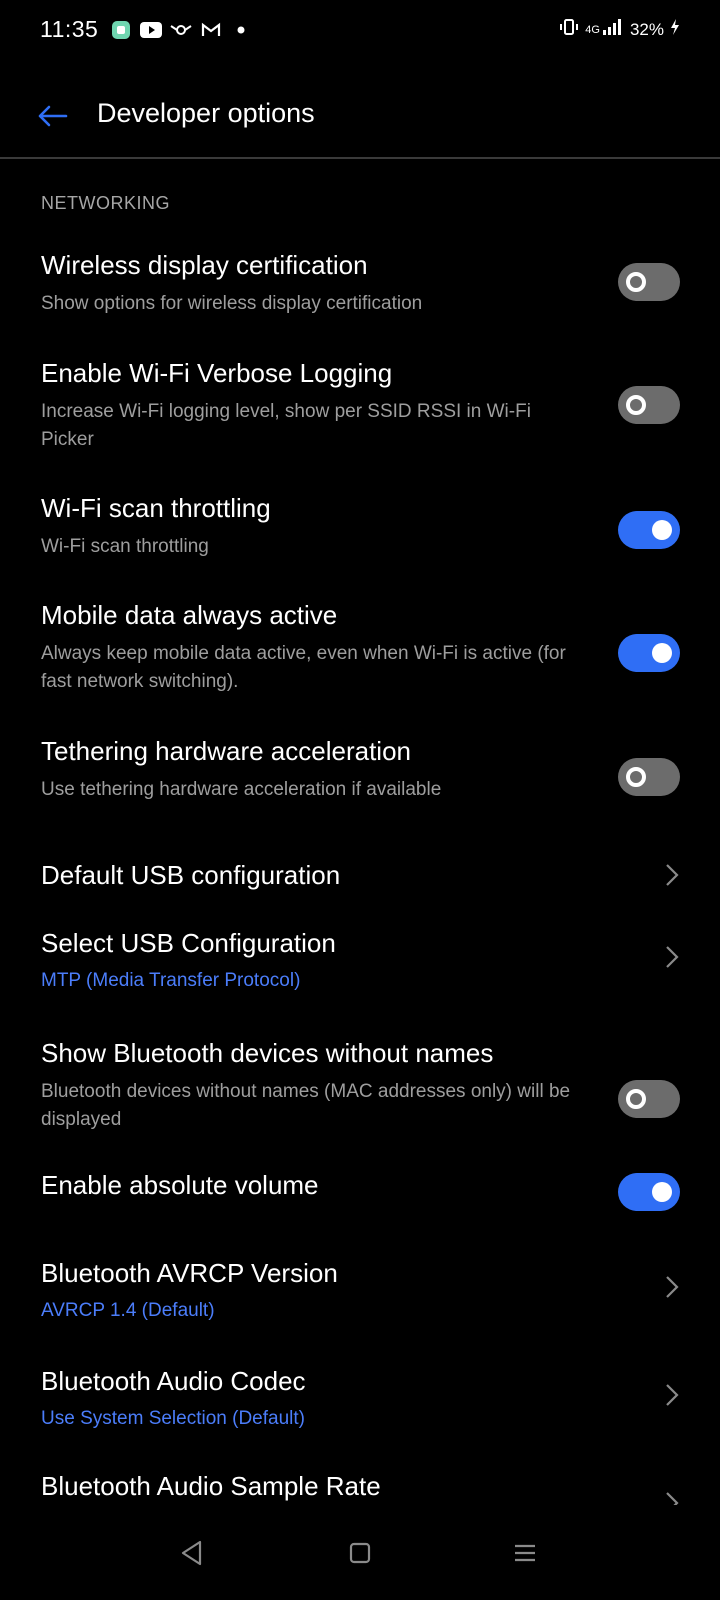 Image resolution: width=720 pixels, height=1600 pixels. Describe the element at coordinates (191, 875) in the screenshot. I see `setting-title: Default USB configuration` at that location.